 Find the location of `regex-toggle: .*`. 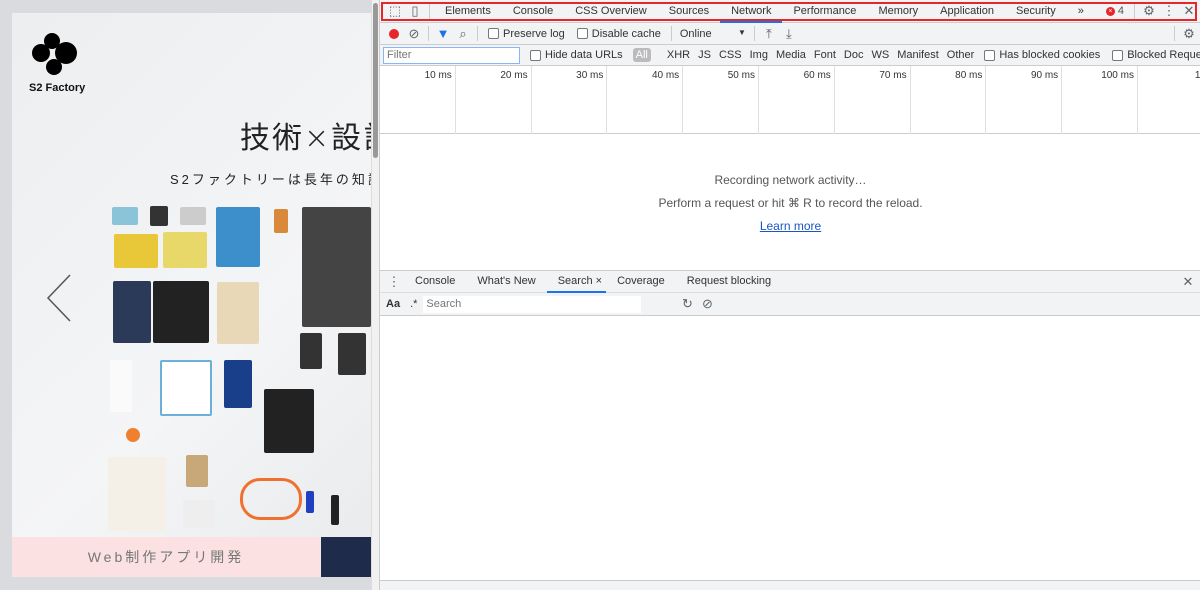

regex-toggle: .* is located at coordinates (413, 304).